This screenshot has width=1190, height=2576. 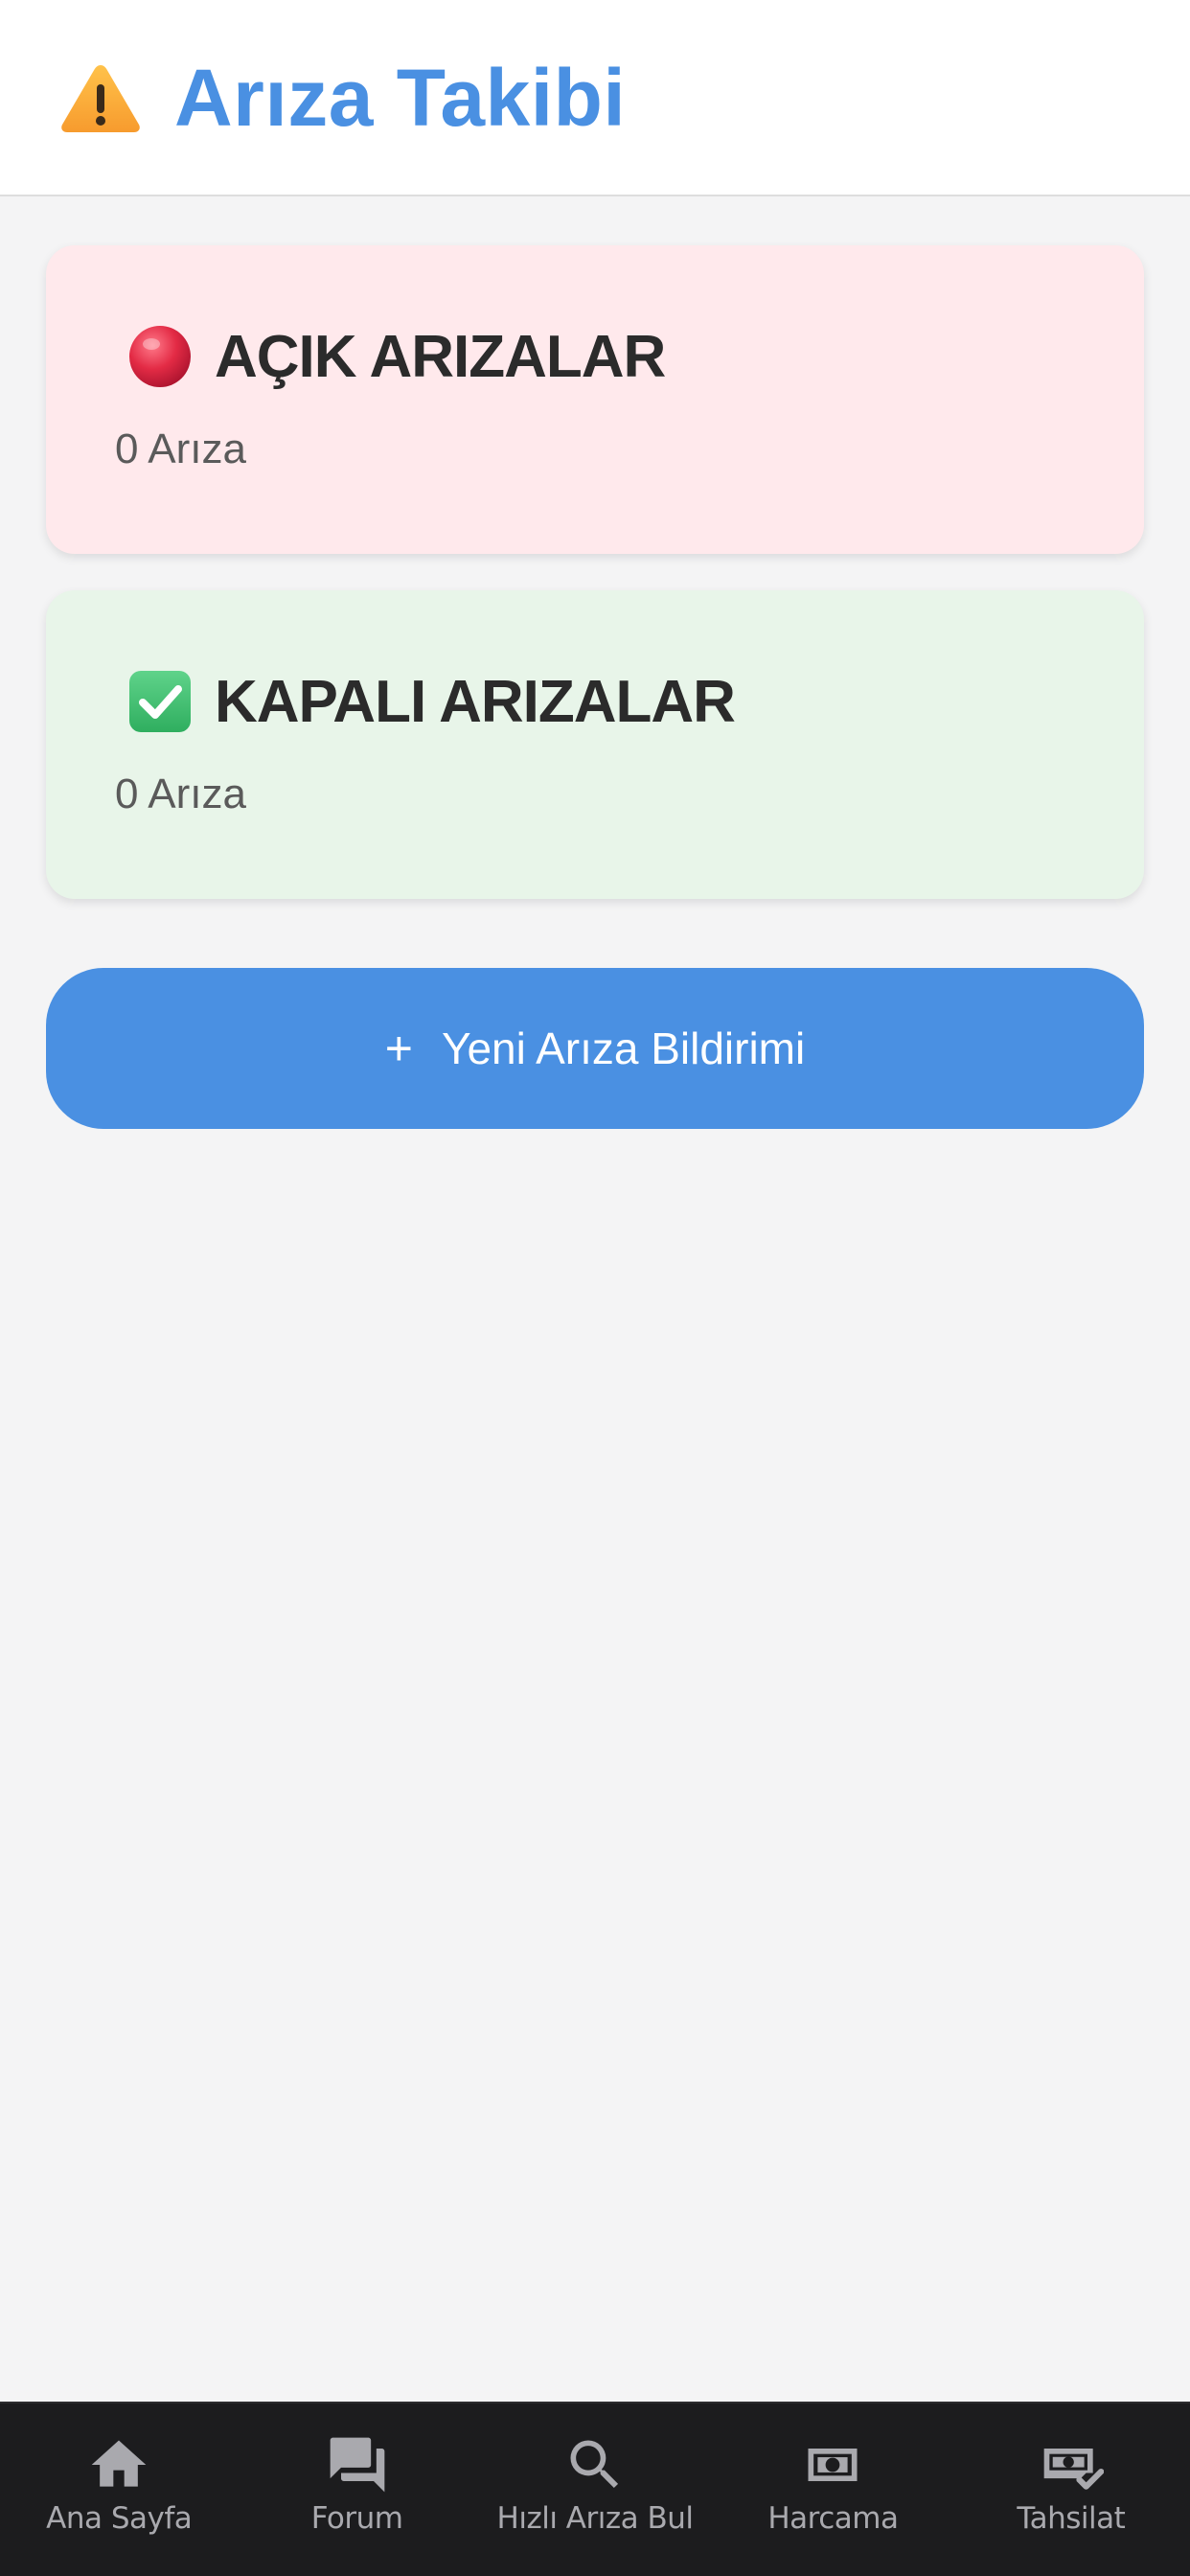 I want to click on tab-quick-fault-search-label: Hızlı Arıza Bul, so click(x=595, y=2518).